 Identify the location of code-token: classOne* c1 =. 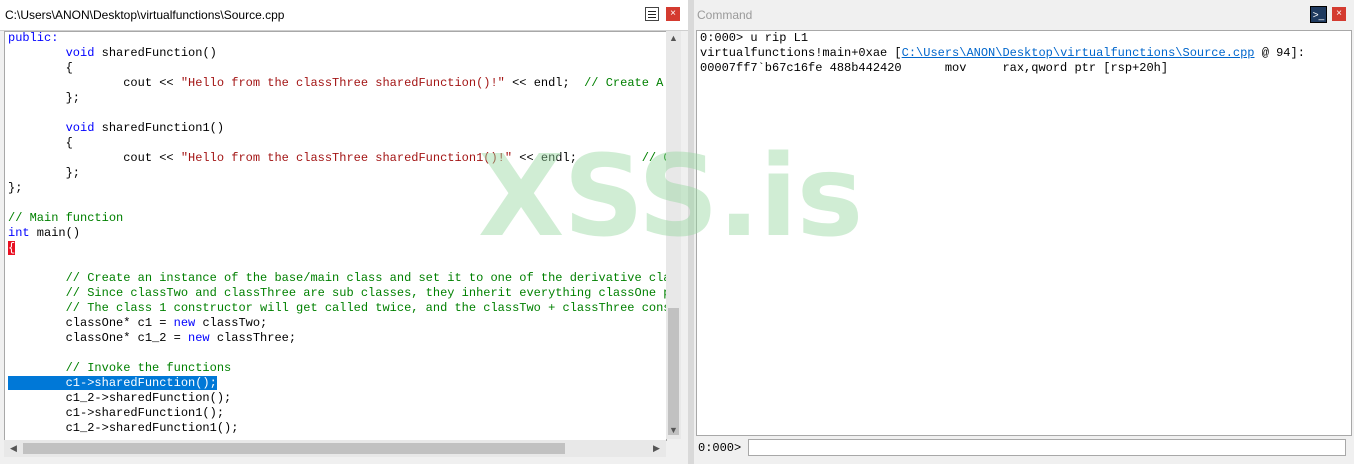
(91, 323).